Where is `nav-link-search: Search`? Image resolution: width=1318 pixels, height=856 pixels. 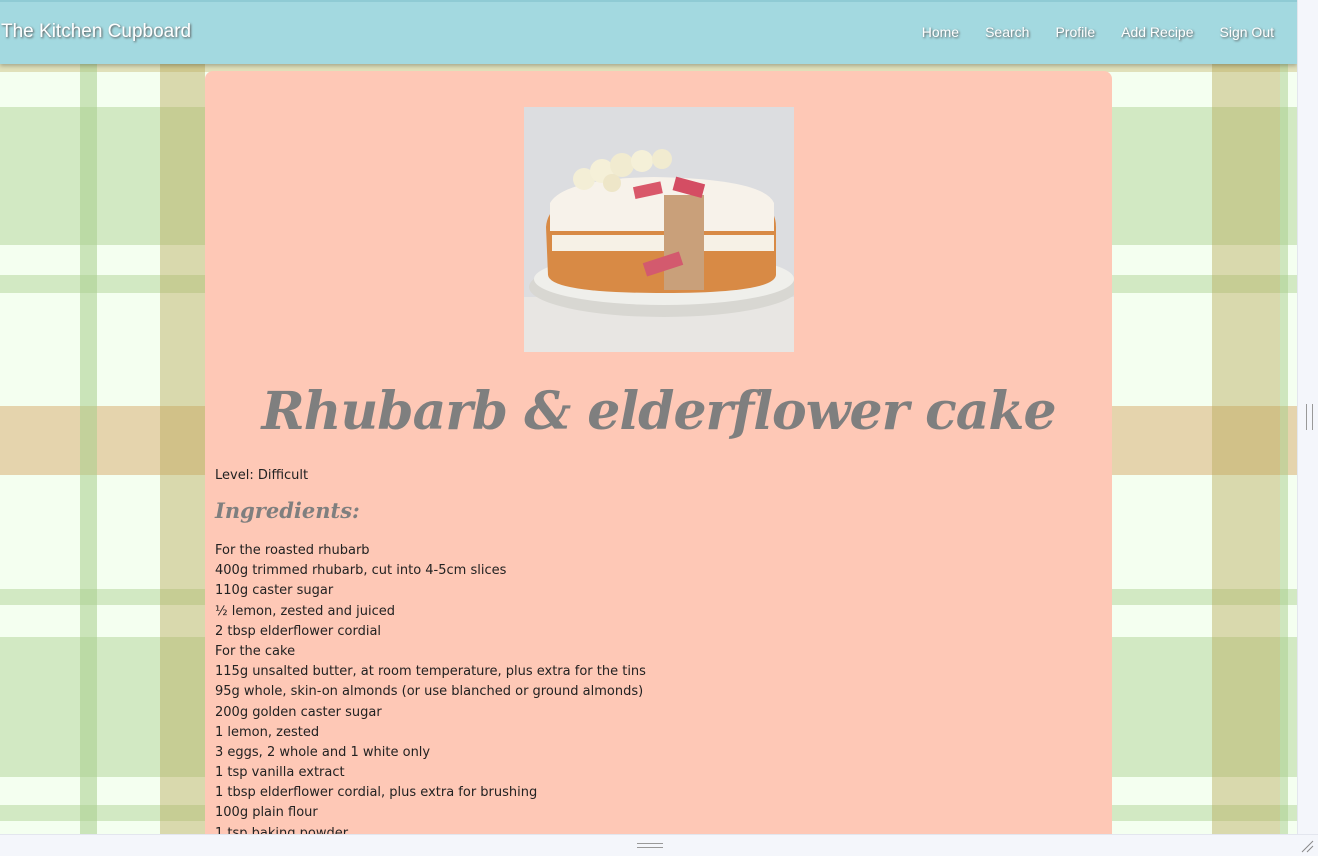 nav-link-search: Search is located at coordinates (1007, 32).